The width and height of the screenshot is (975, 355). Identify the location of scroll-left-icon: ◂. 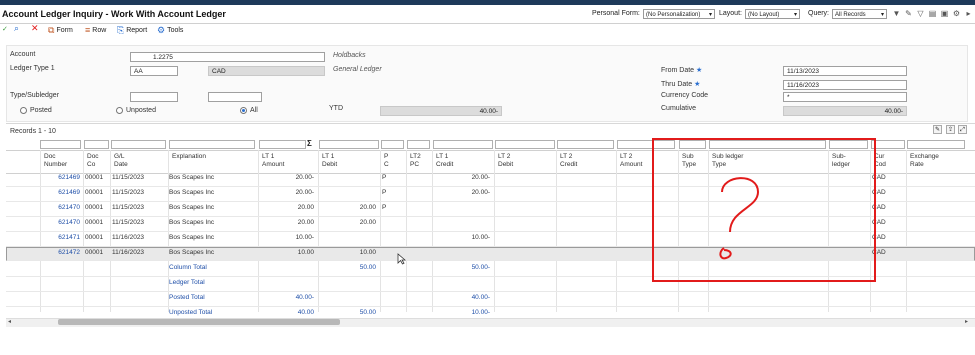
(9, 321).